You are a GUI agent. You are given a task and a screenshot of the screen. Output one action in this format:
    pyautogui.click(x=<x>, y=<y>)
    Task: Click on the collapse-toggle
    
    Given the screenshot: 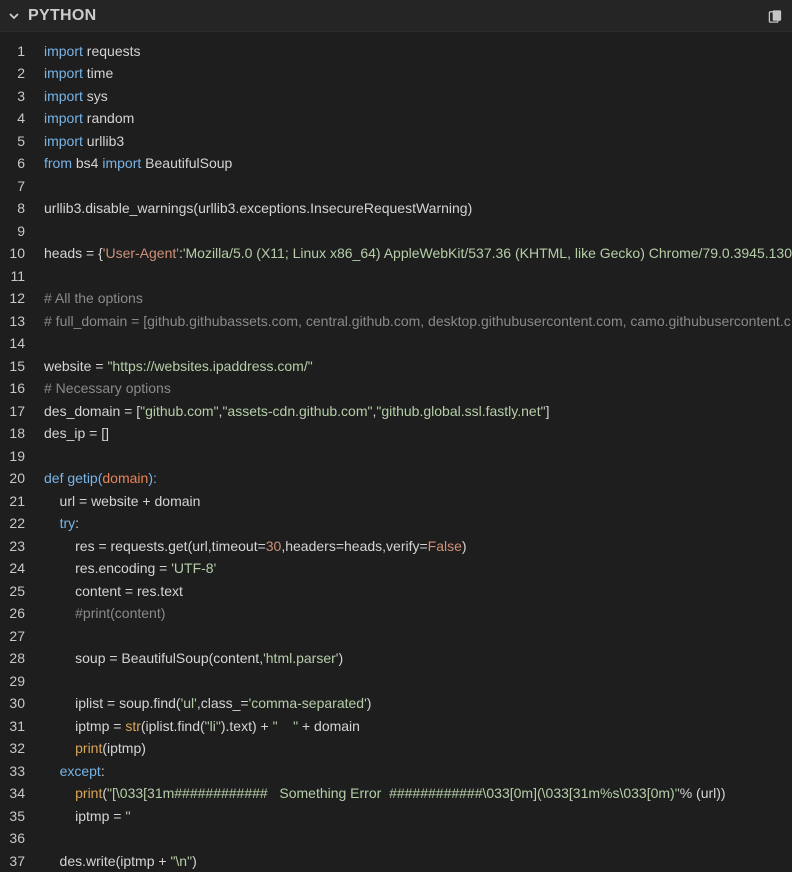 What is the action you would take?
    pyautogui.click(x=14, y=15)
    